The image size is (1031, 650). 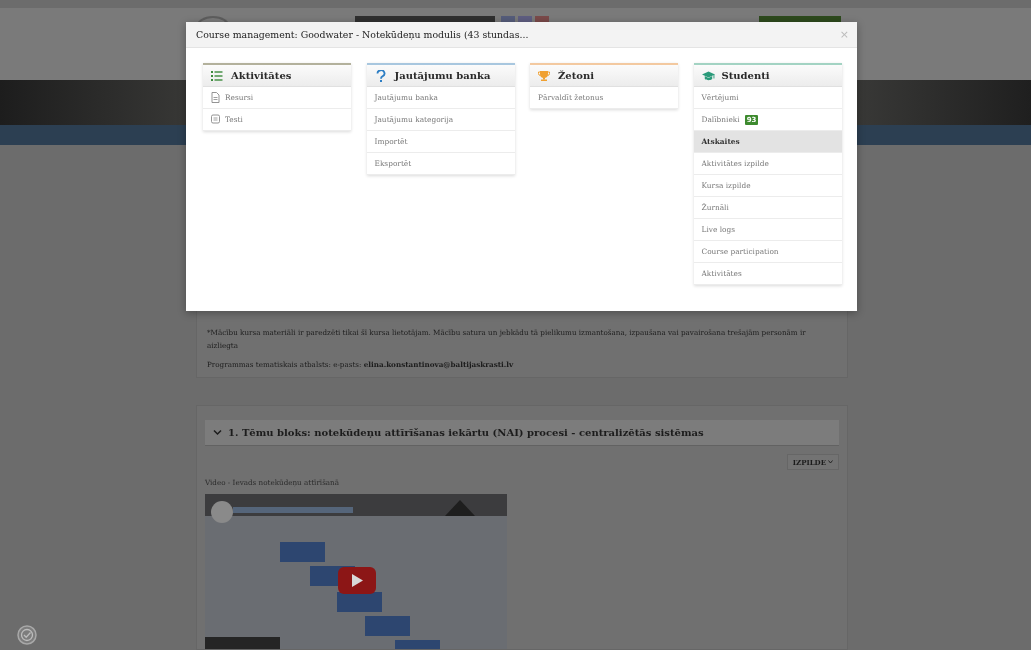 What do you see at coordinates (217, 75) in the screenshot?
I see `list-icon` at bounding box center [217, 75].